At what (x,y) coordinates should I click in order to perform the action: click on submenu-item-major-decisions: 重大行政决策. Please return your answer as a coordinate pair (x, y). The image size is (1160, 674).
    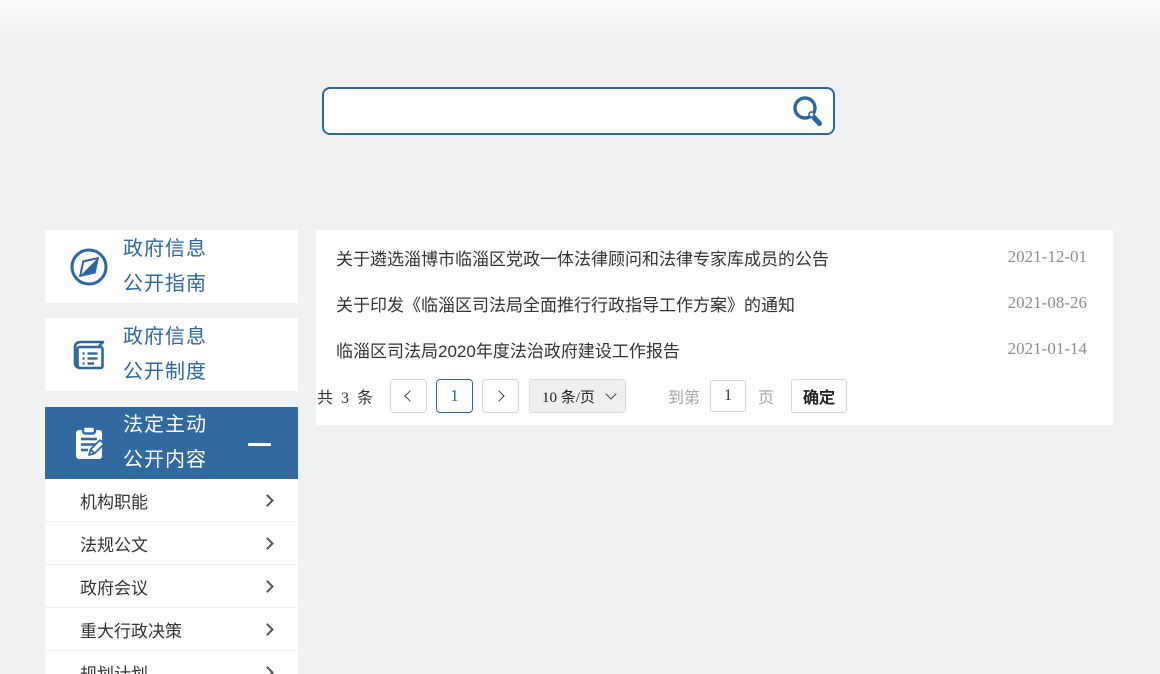
    Looking at the image, I should click on (171, 629).